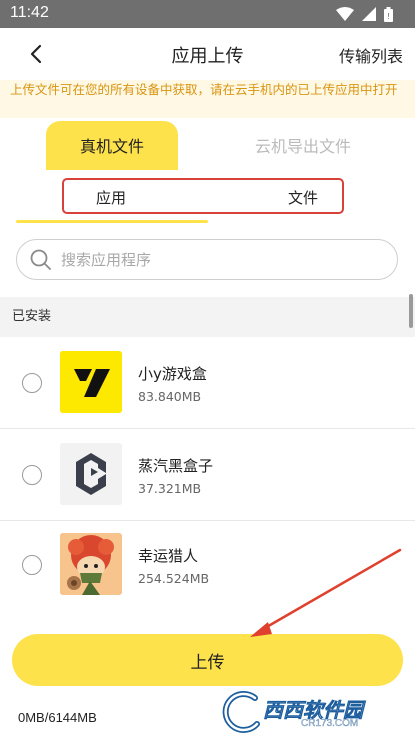  What do you see at coordinates (305, 712) in the screenshot?
I see `watermark: 西西软件园 CR173.COM` at bounding box center [305, 712].